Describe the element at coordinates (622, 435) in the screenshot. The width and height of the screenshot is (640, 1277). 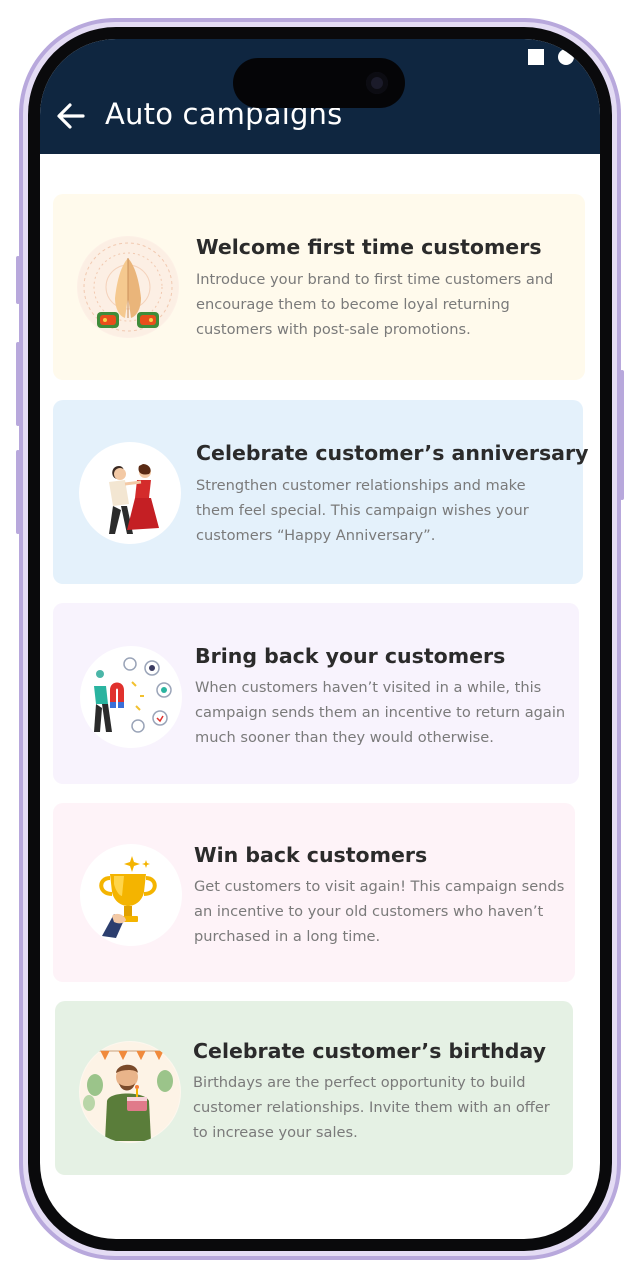
I see `side-button-power` at that location.